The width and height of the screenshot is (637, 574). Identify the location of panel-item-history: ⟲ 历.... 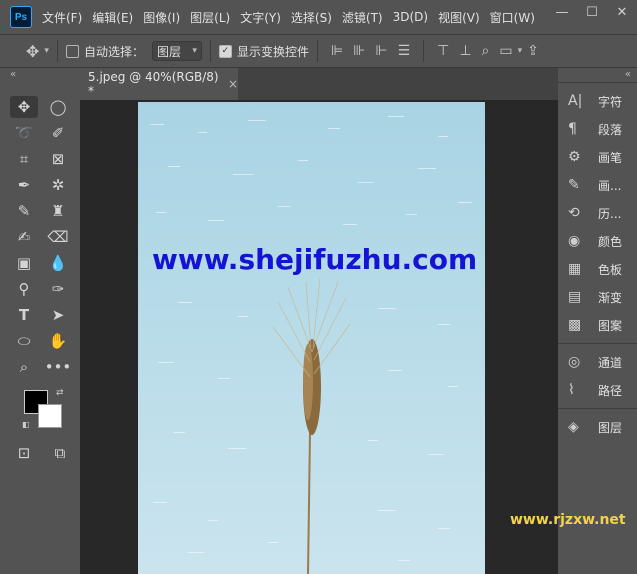
(597, 213).